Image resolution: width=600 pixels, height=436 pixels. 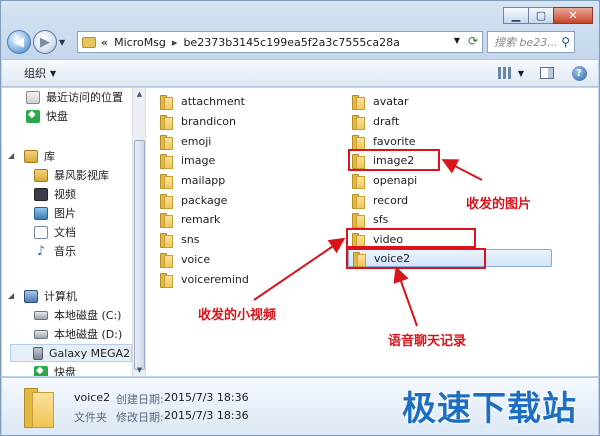 What do you see at coordinates (55, 232) in the screenshot?
I see `nav-item-documents: 文档` at bounding box center [55, 232].